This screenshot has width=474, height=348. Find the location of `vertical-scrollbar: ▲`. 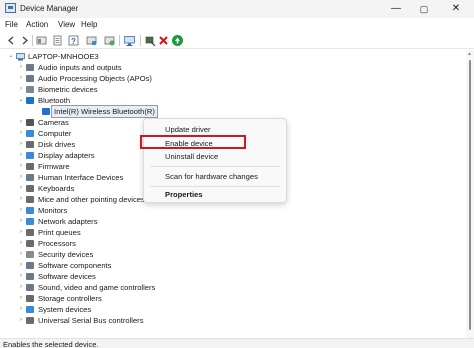

vertical-scrollbar: ▲ is located at coordinates (470, 194).